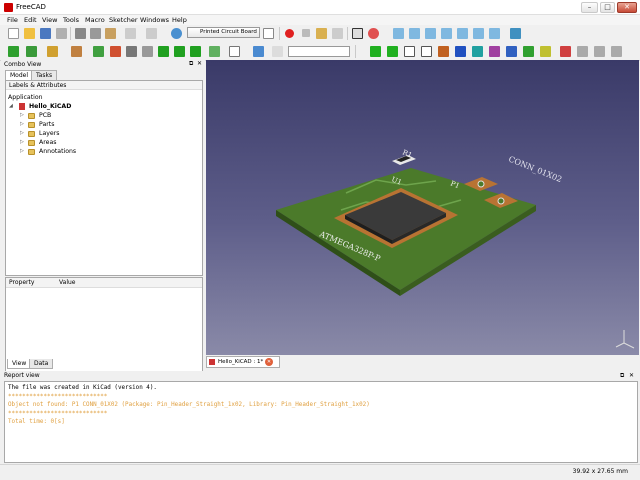  What do you see at coordinates (50, 106) in the screenshot?
I see `tree-document: Hello_KiCAD` at bounding box center [50, 106].